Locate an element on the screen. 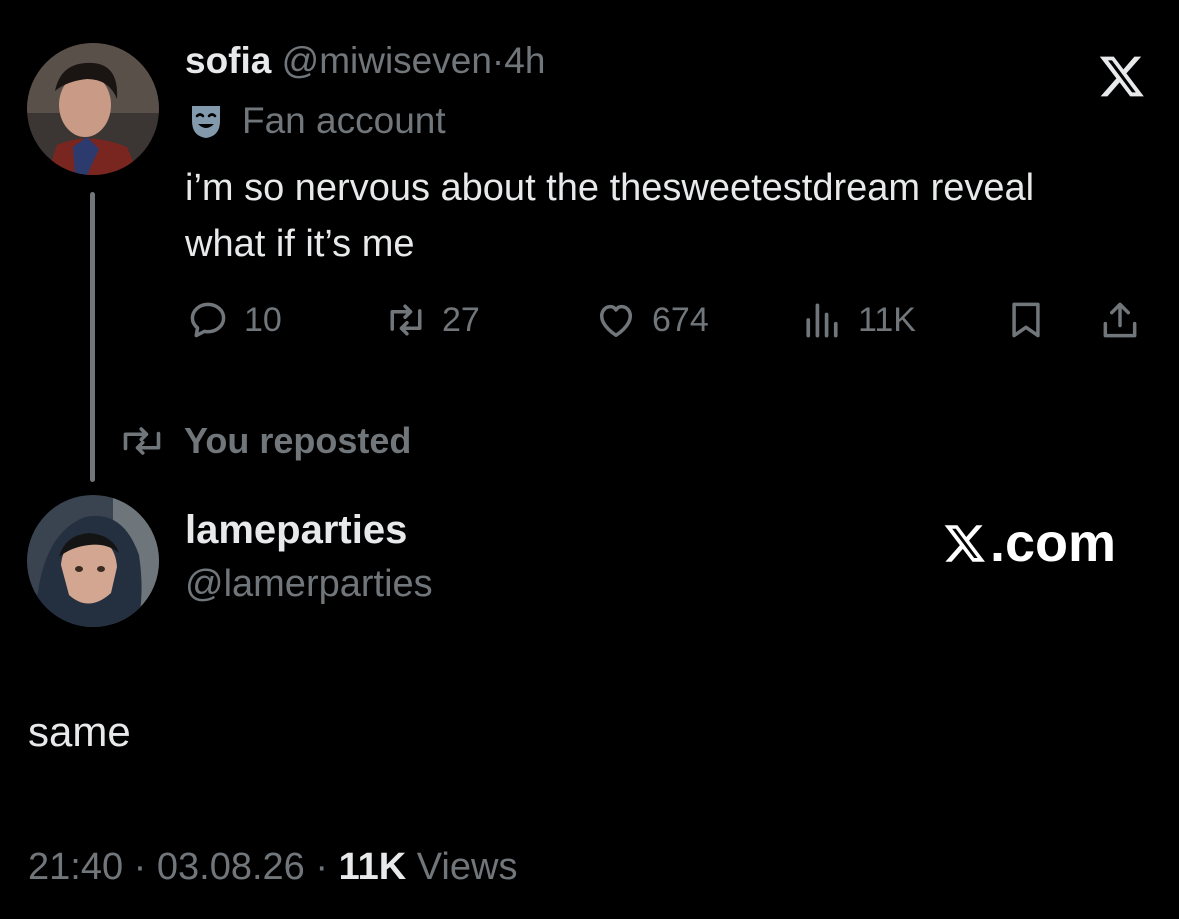  repost-button: 27 is located at coordinates (432, 320).